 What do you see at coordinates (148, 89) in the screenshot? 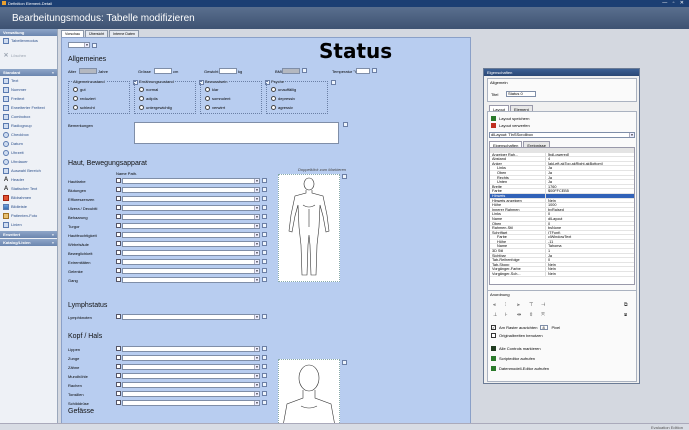
I see `radio-option: normal` at bounding box center [148, 89].